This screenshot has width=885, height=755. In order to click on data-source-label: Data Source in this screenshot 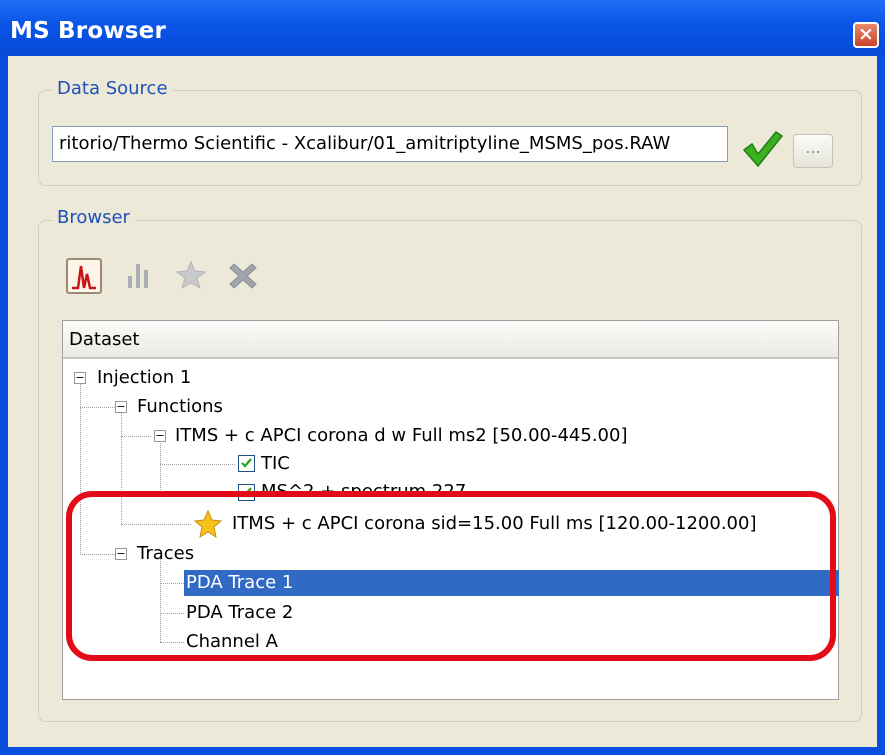, I will do `click(112, 88)`.